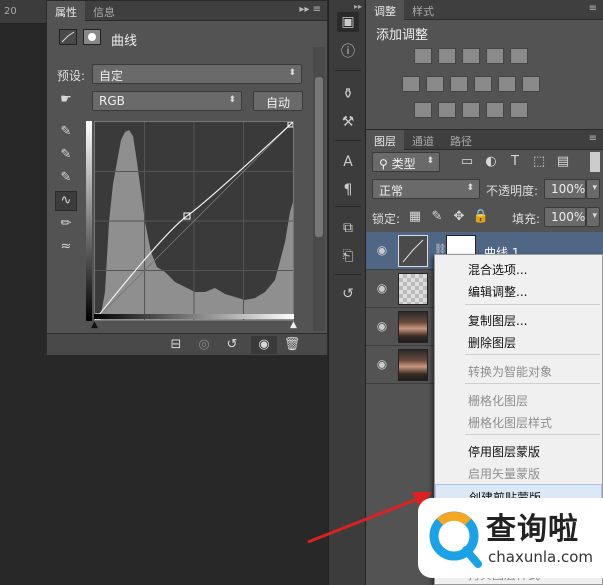 This screenshot has width=603, height=585. What do you see at coordinates (518, 472) in the screenshot?
I see `menu-enable-vector-mask: 启用矢量蒙版` at bounding box center [518, 472].